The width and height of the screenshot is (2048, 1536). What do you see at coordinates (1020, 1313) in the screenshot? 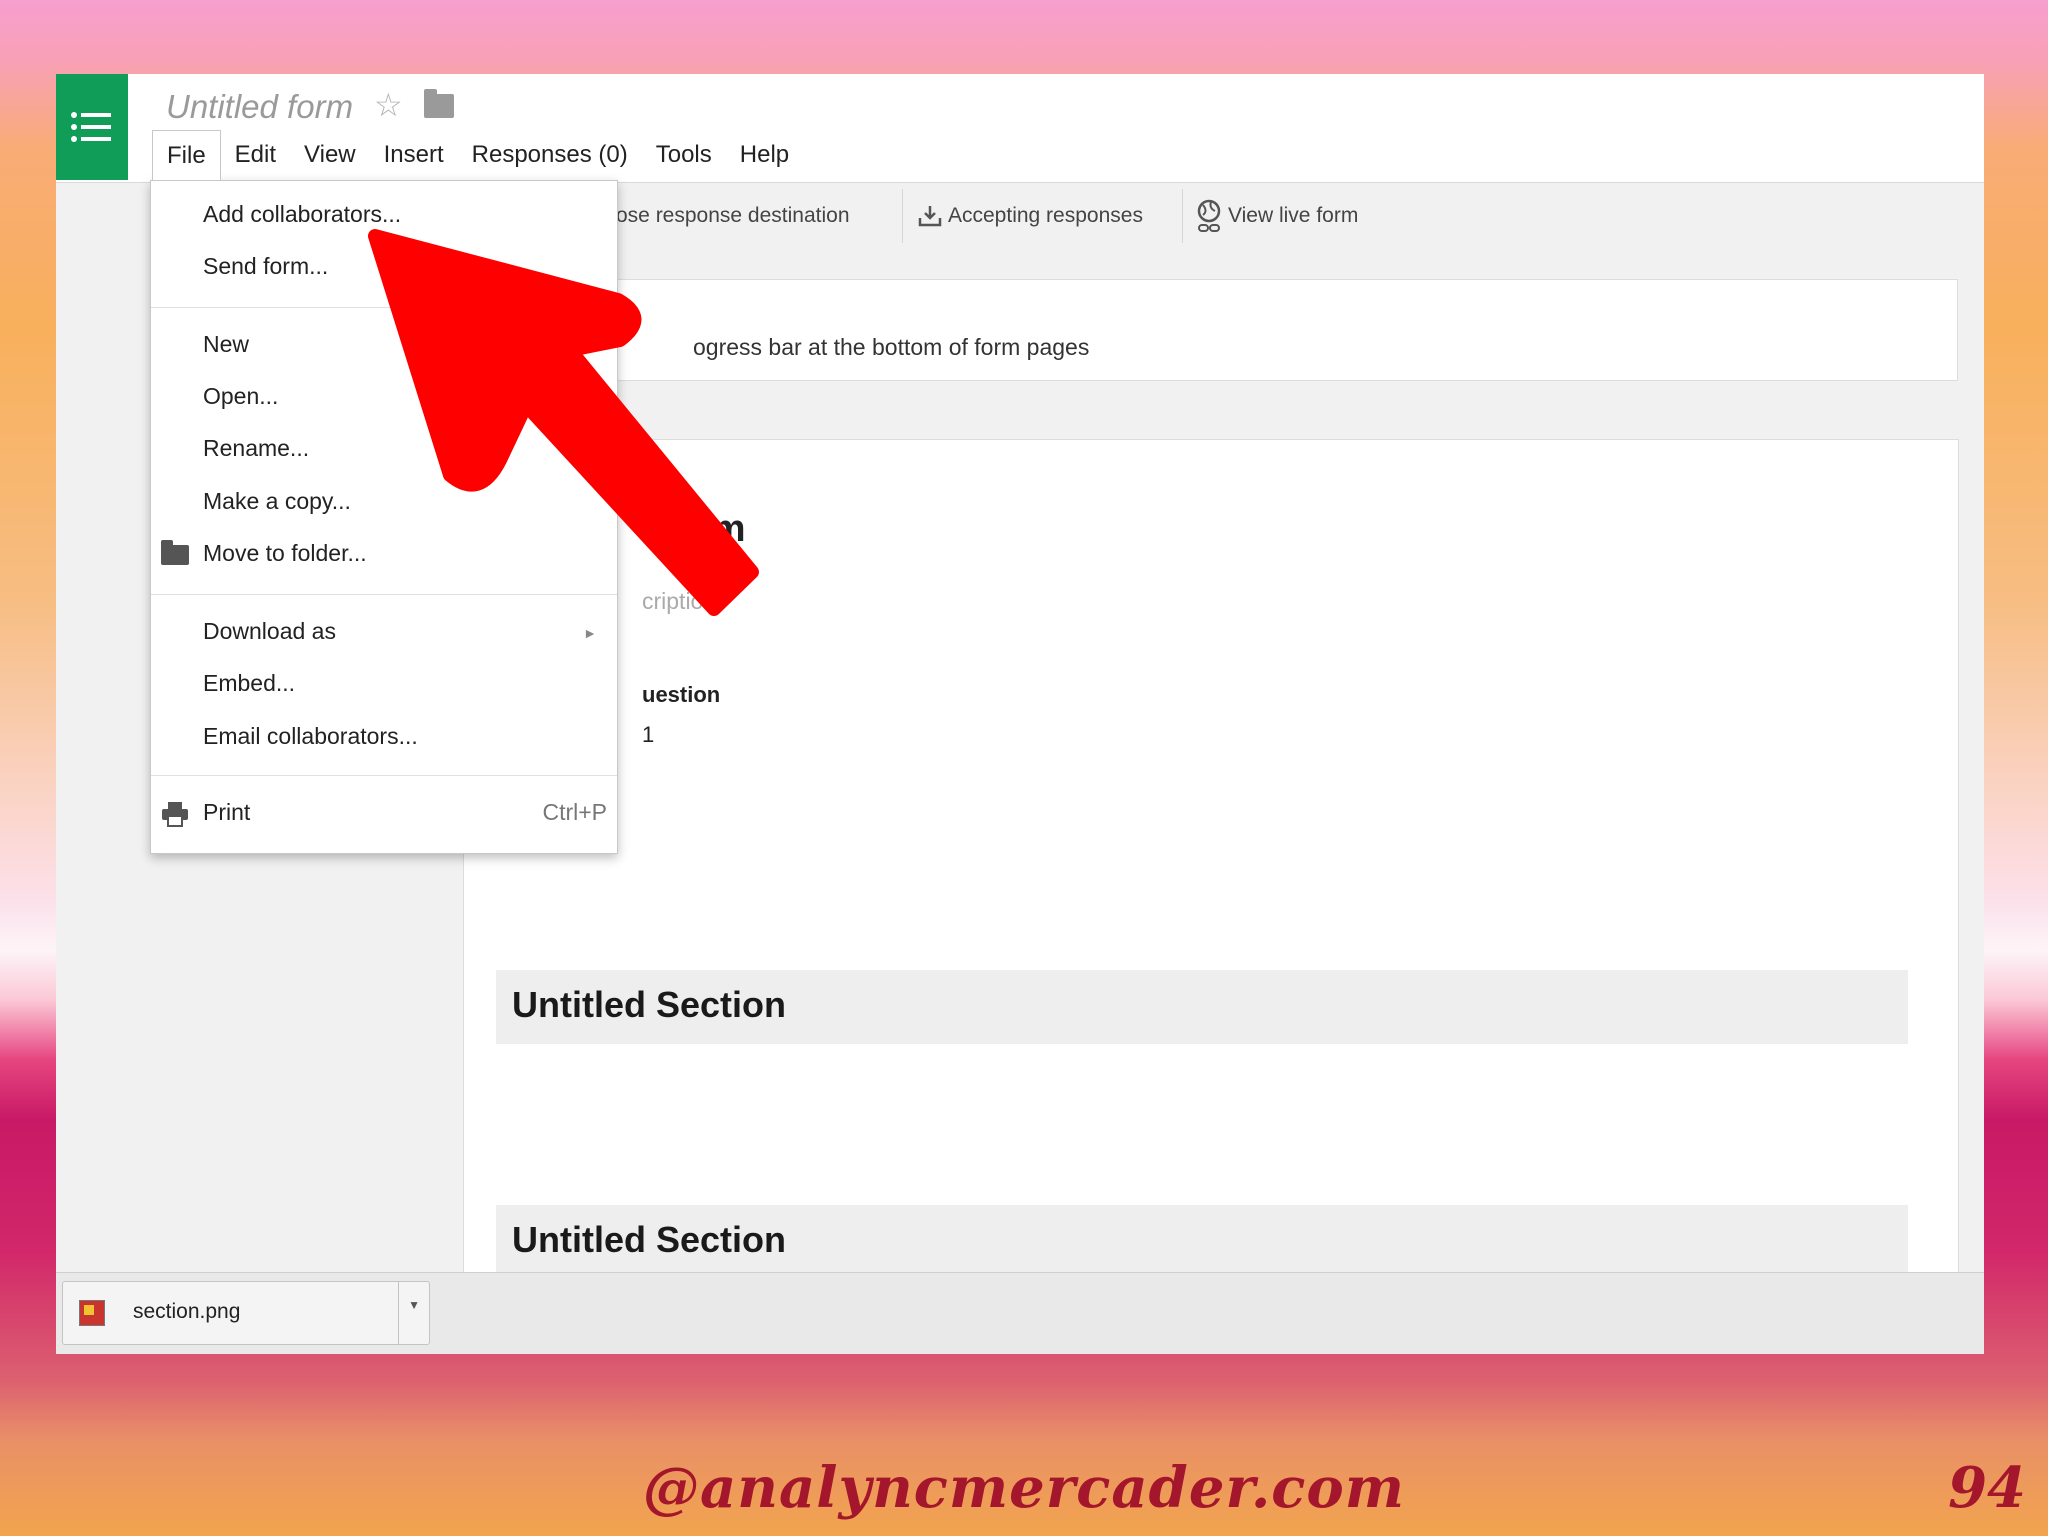
I see `download-bar: section.png ▼` at bounding box center [1020, 1313].